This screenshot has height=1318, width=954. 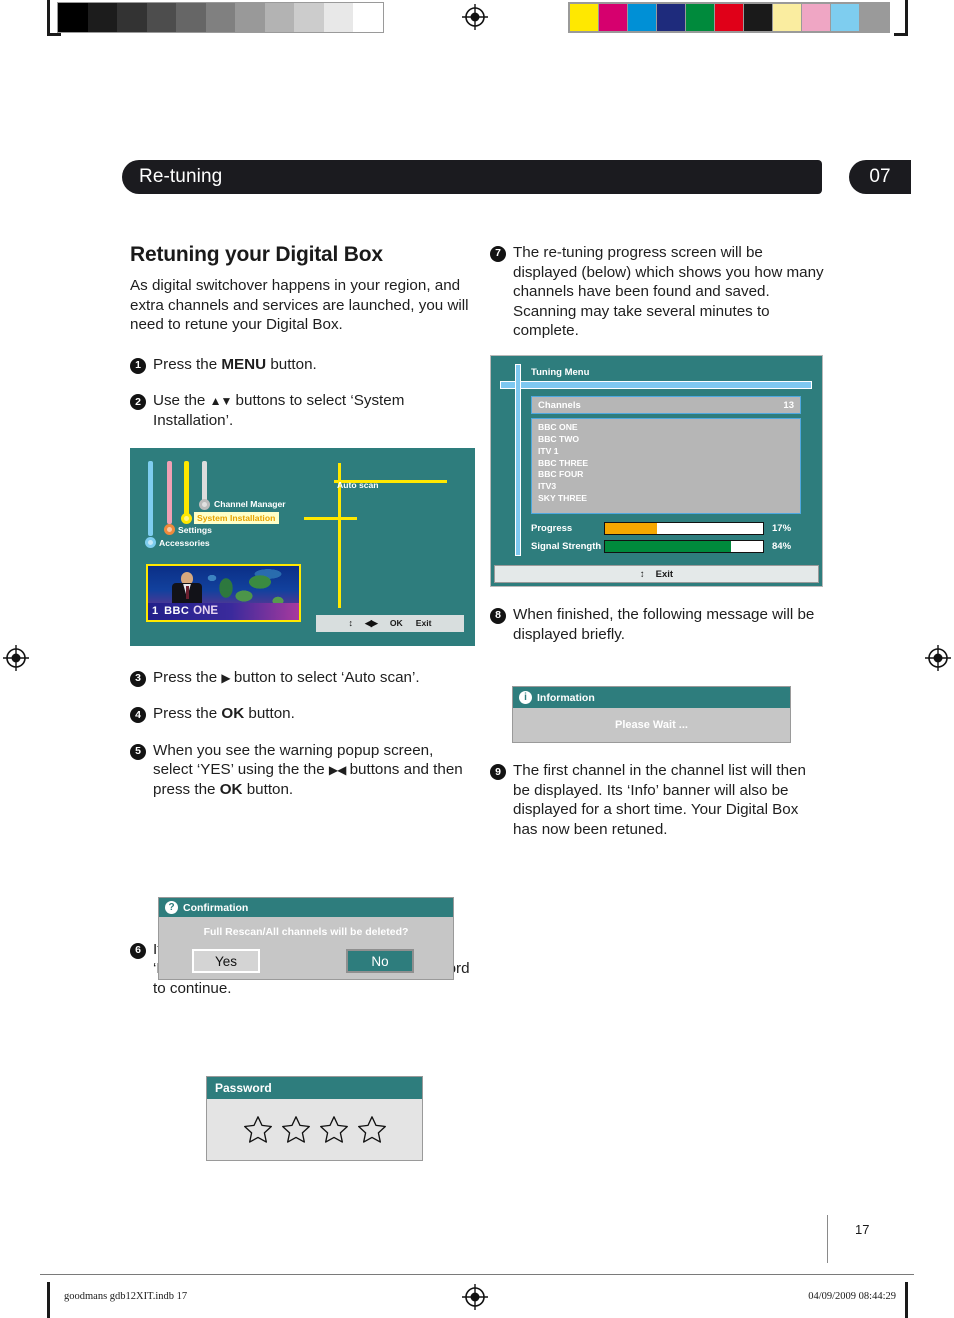 What do you see at coordinates (295, 1129) in the screenshot?
I see `password-star-icon` at bounding box center [295, 1129].